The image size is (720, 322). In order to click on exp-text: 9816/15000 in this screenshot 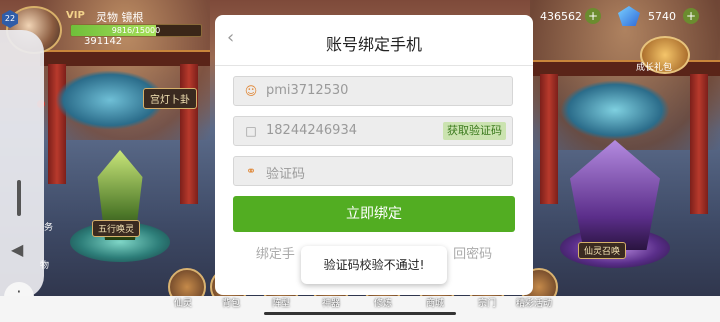, I will do `click(136, 30)`.